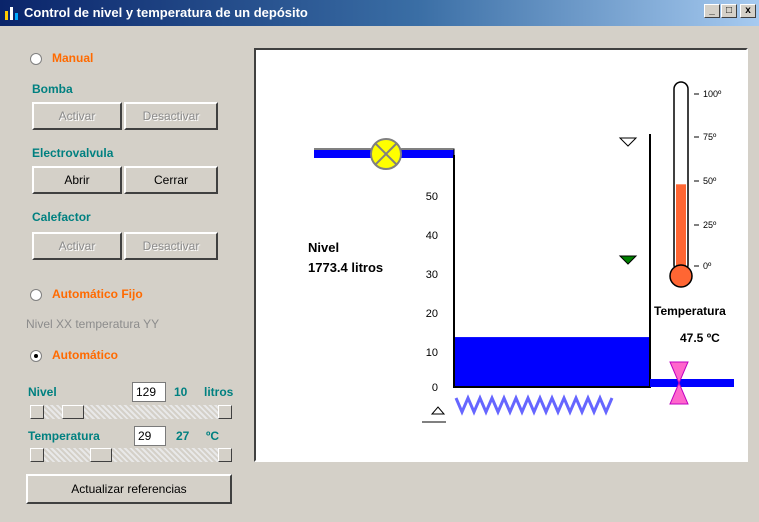  What do you see at coordinates (149, 392) in the screenshot?
I see `nivel-input: 129` at bounding box center [149, 392].